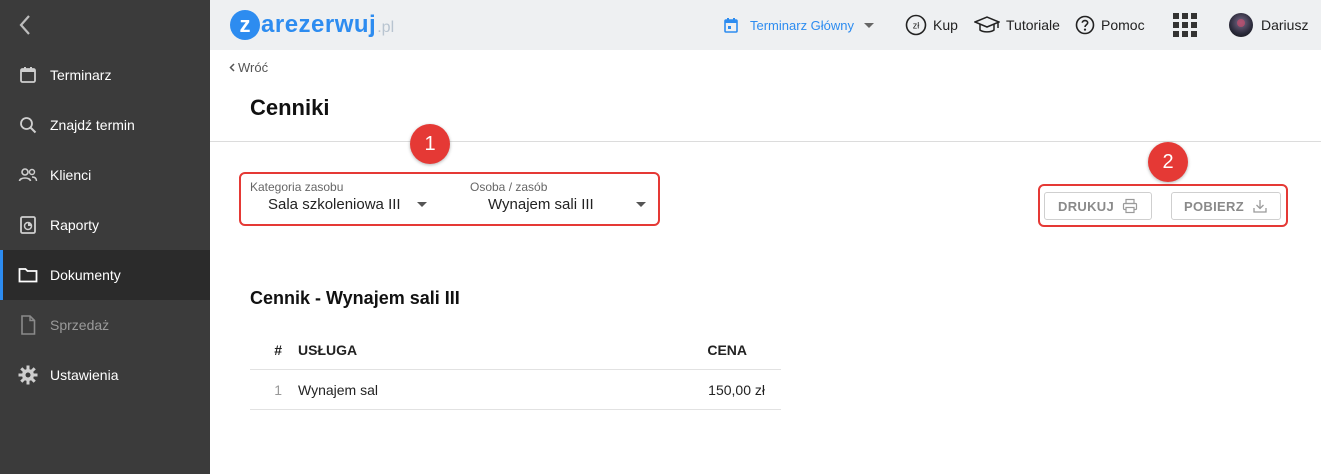  What do you see at coordinates (28, 325) in the screenshot?
I see `file-icon` at bounding box center [28, 325].